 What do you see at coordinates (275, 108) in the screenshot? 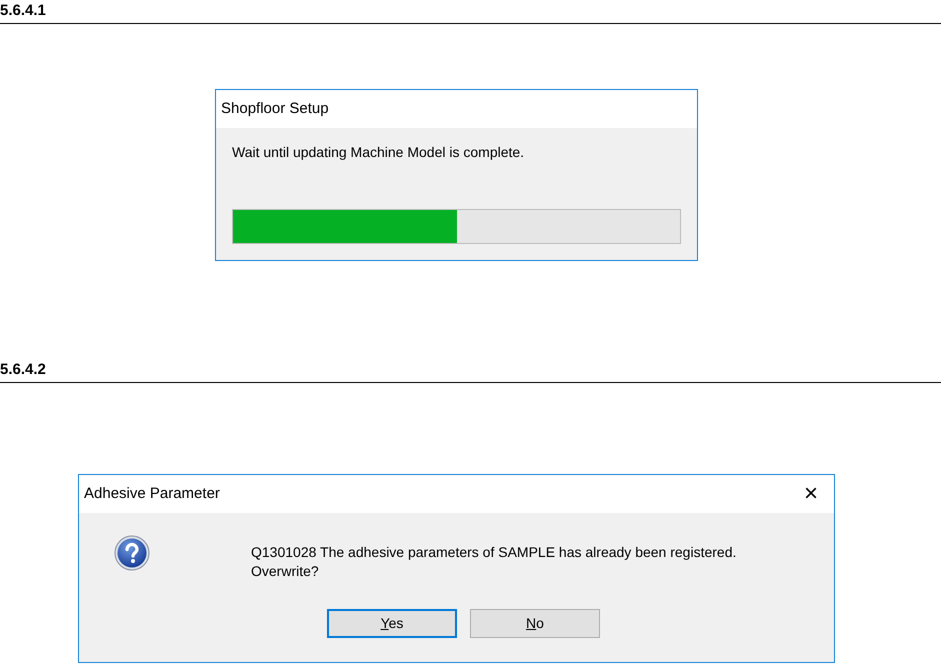
I see `window-title: Shopfloor Setup` at bounding box center [275, 108].